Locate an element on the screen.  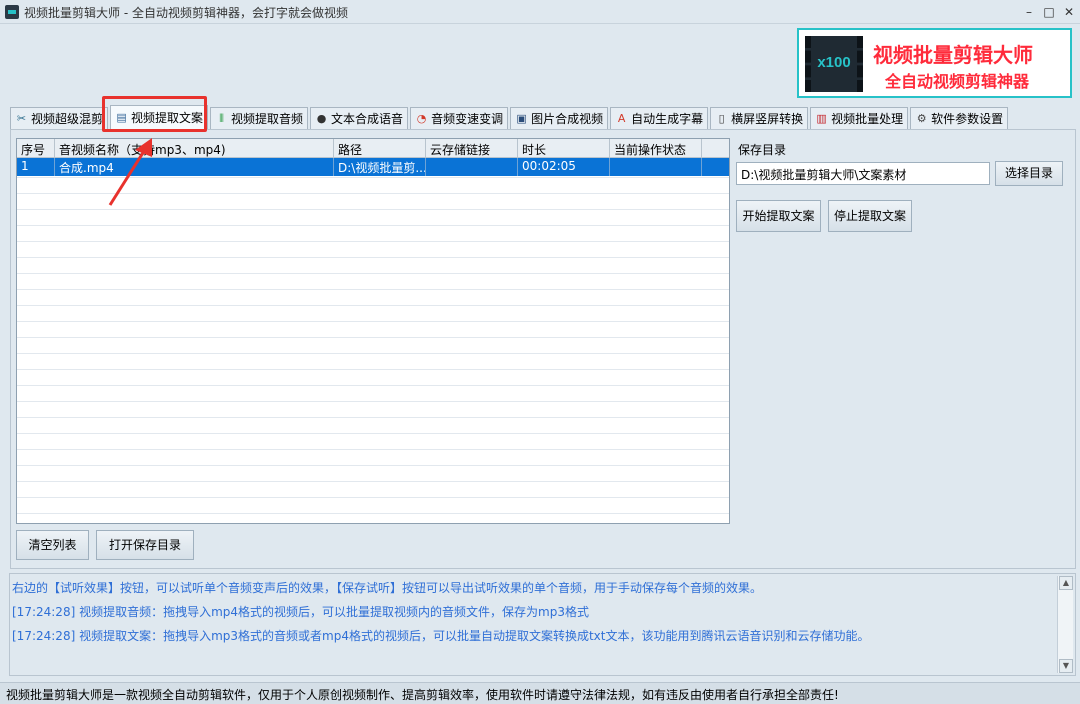
film-icon: ▥ is located at coordinates (821, 118).